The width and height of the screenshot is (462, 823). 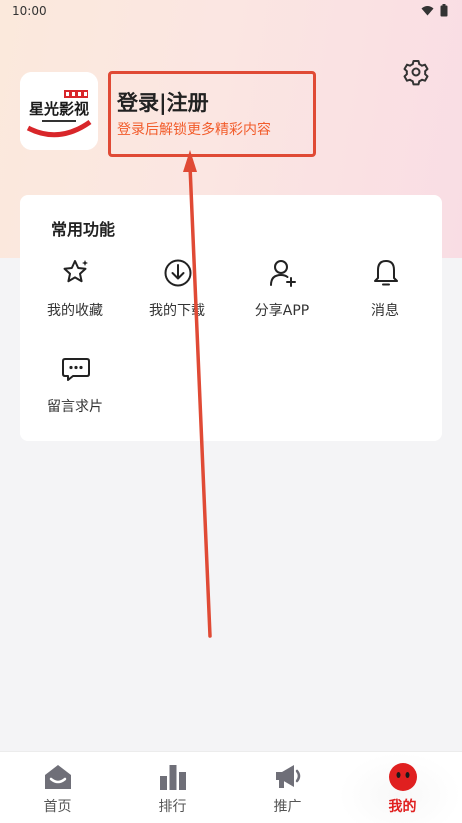 I want to click on favorites-label: 我的收藏, so click(x=75, y=311).